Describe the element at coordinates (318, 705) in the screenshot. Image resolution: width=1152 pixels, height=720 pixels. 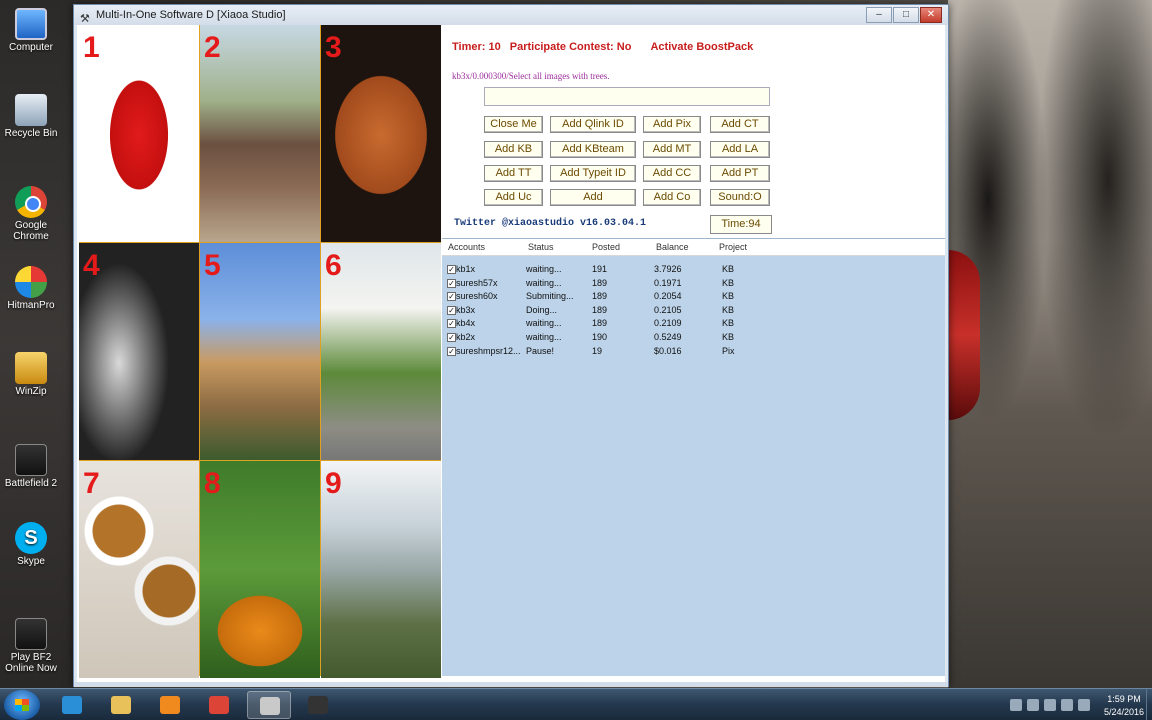
I see `taskbar-item-obs` at that location.